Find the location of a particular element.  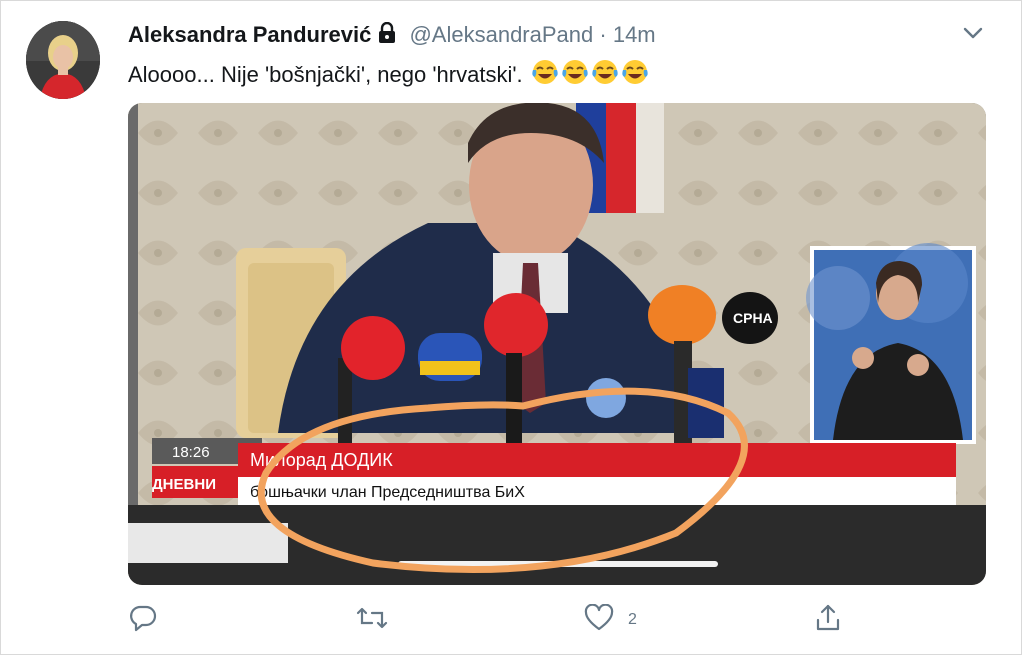

retweet-icon is located at coordinates (372, 620).